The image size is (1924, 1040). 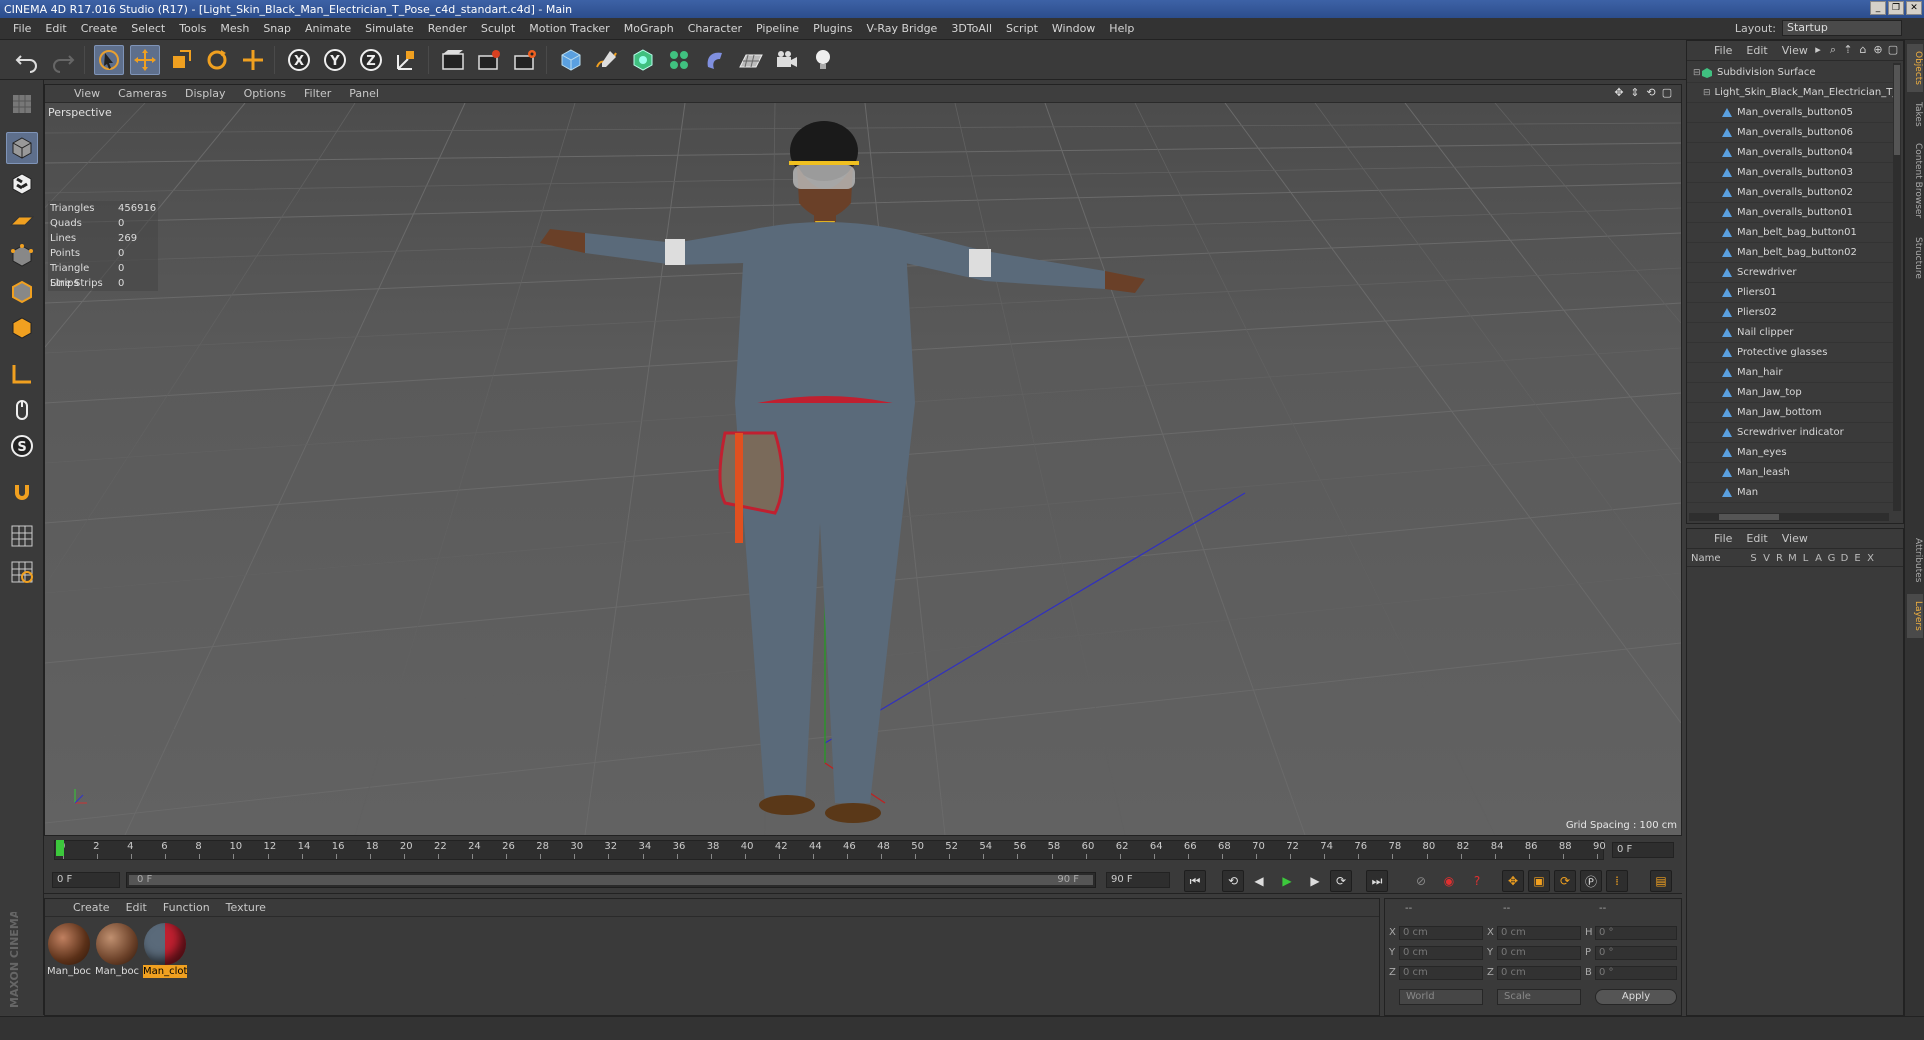 I want to click on current-frame-field: 0 F, so click(x=1643, y=850).